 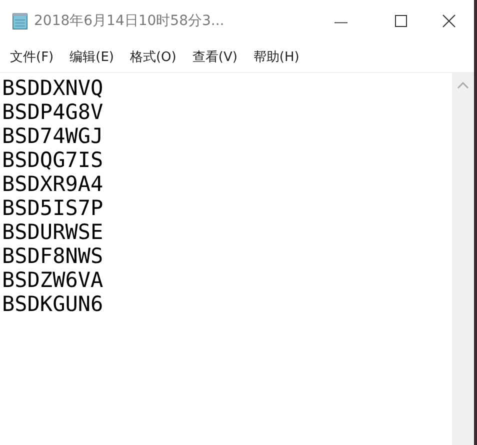 I want to click on text-line: BSDXR9A4, so click(x=53, y=184).